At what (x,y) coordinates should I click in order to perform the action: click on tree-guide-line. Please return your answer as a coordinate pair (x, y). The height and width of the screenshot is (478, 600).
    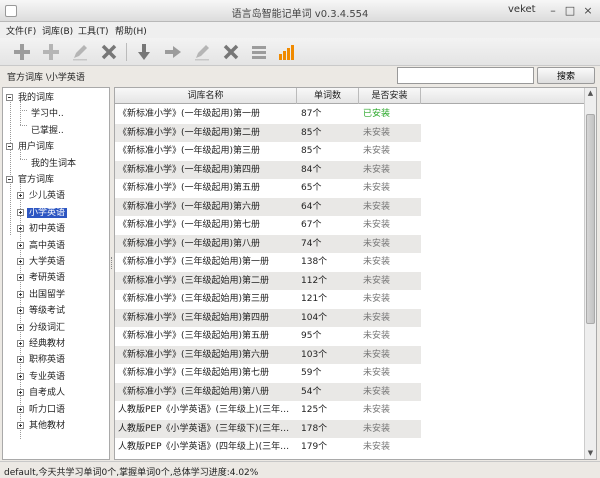
    Looking at the image, I should click on (23, 125).